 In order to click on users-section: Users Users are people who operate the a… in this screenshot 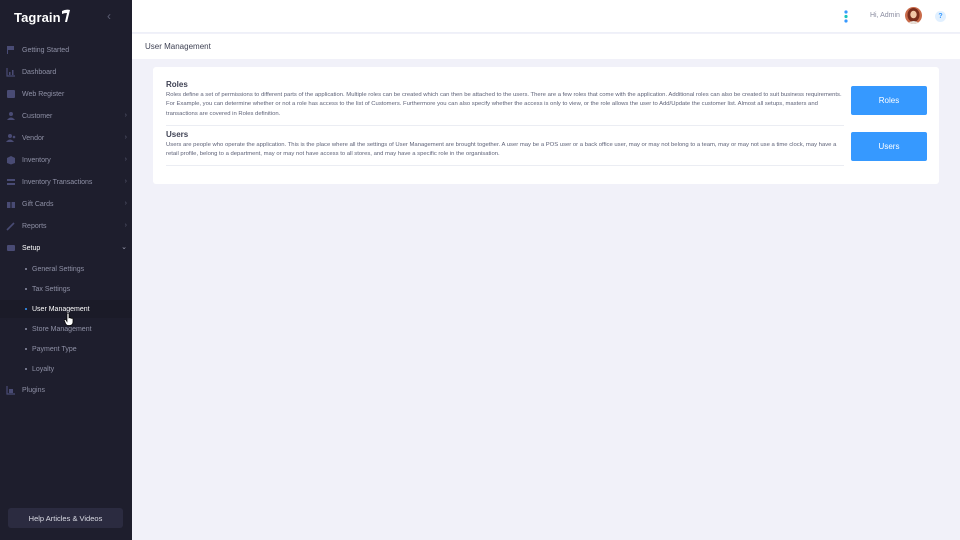, I will do `click(546, 148)`.